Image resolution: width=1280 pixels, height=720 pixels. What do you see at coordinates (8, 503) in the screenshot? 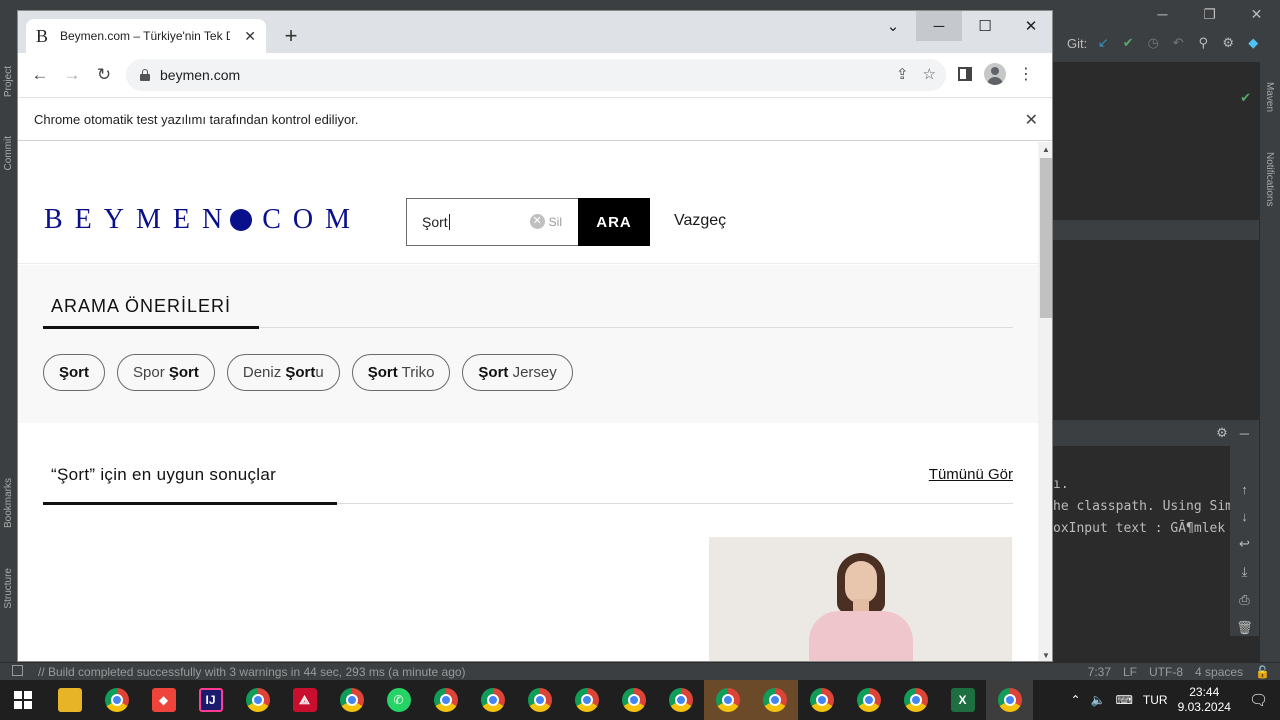
I see `tool-window-bookmarks: Bookmarks` at bounding box center [8, 503].